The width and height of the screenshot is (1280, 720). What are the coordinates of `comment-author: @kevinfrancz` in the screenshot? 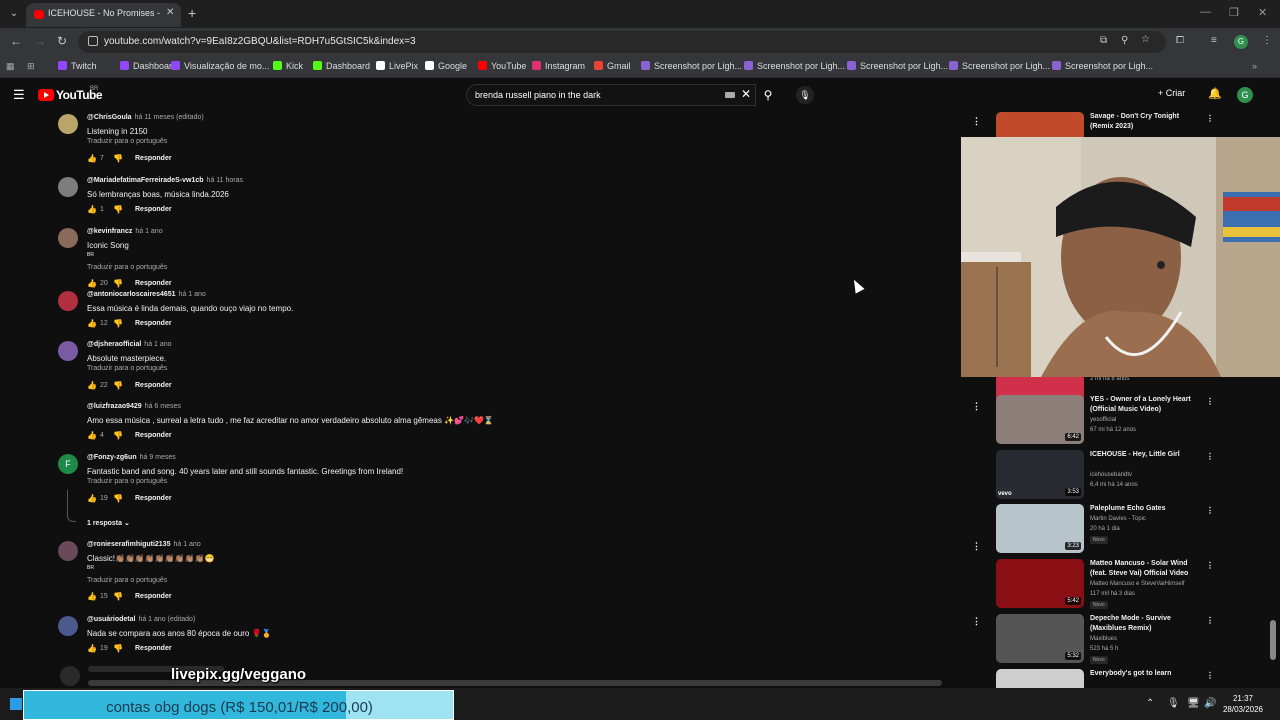 It's located at (109, 231).